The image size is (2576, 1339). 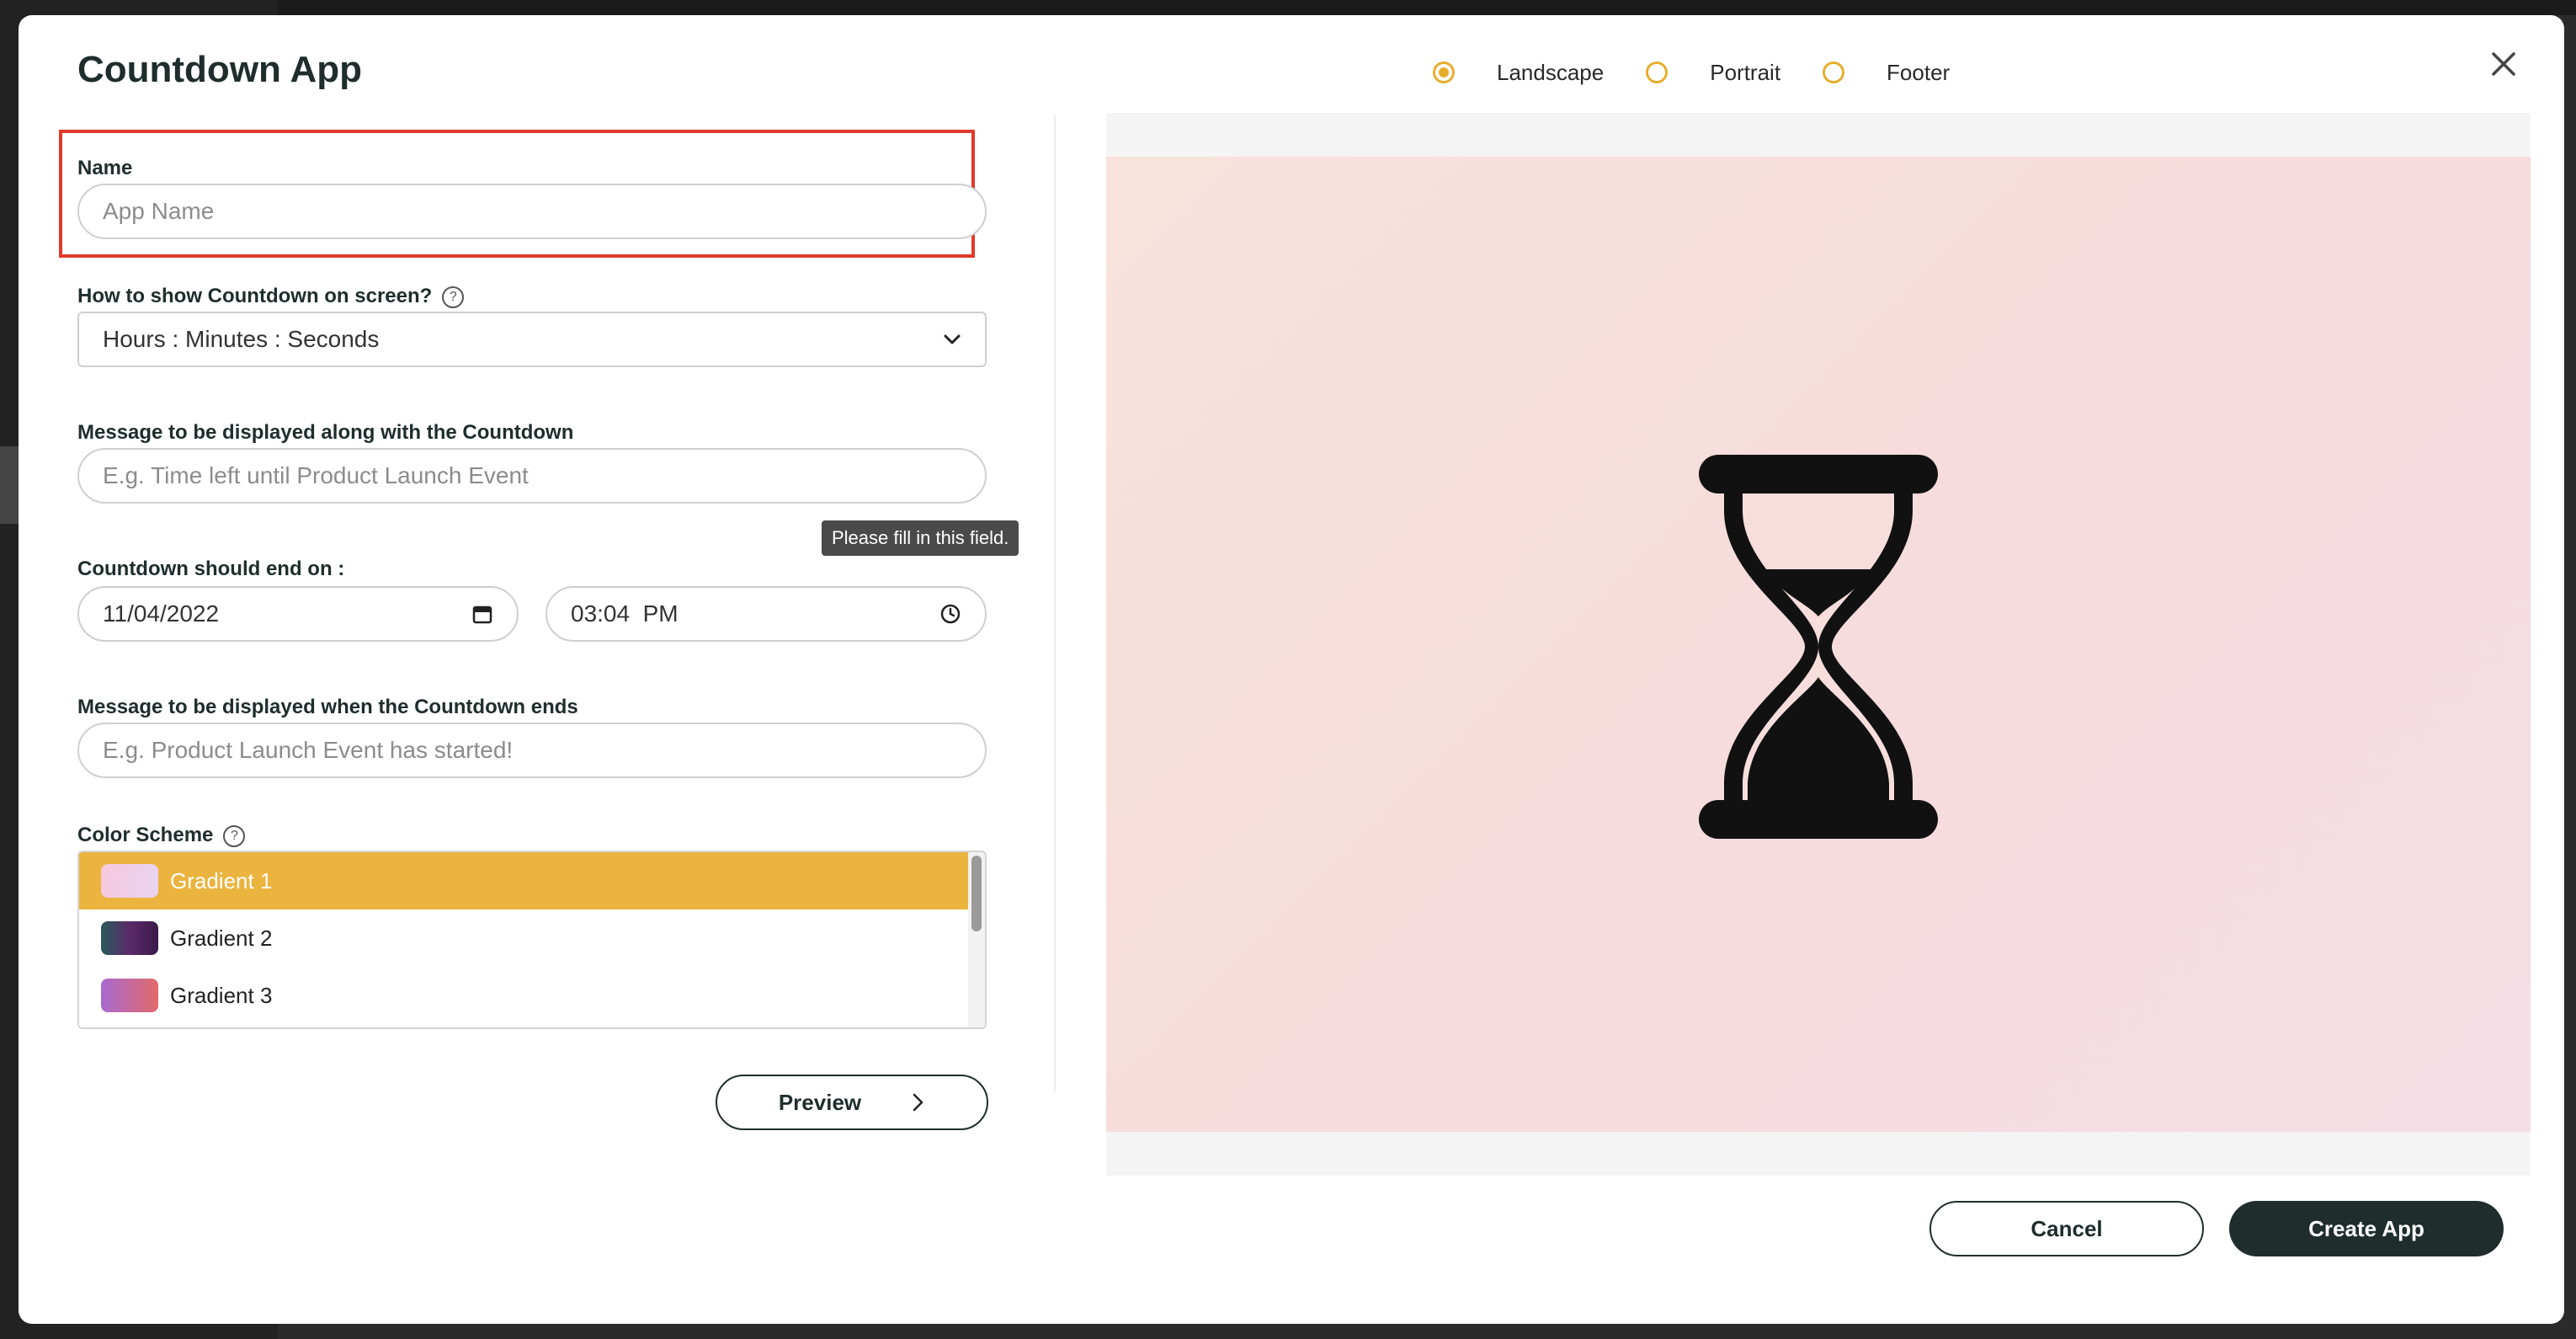 I want to click on end-date-value: 11/04/2022, so click(x=161, y=613).